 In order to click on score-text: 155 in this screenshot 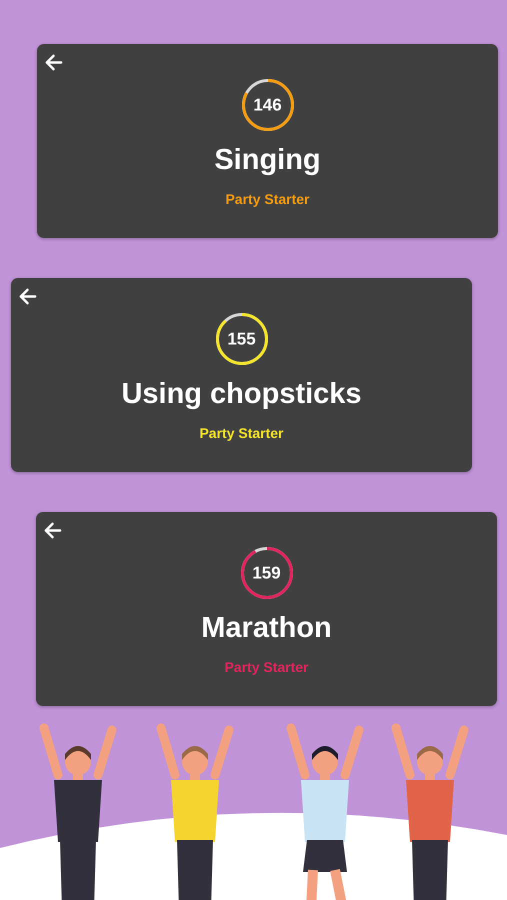, I will do `click(241, 339)`.